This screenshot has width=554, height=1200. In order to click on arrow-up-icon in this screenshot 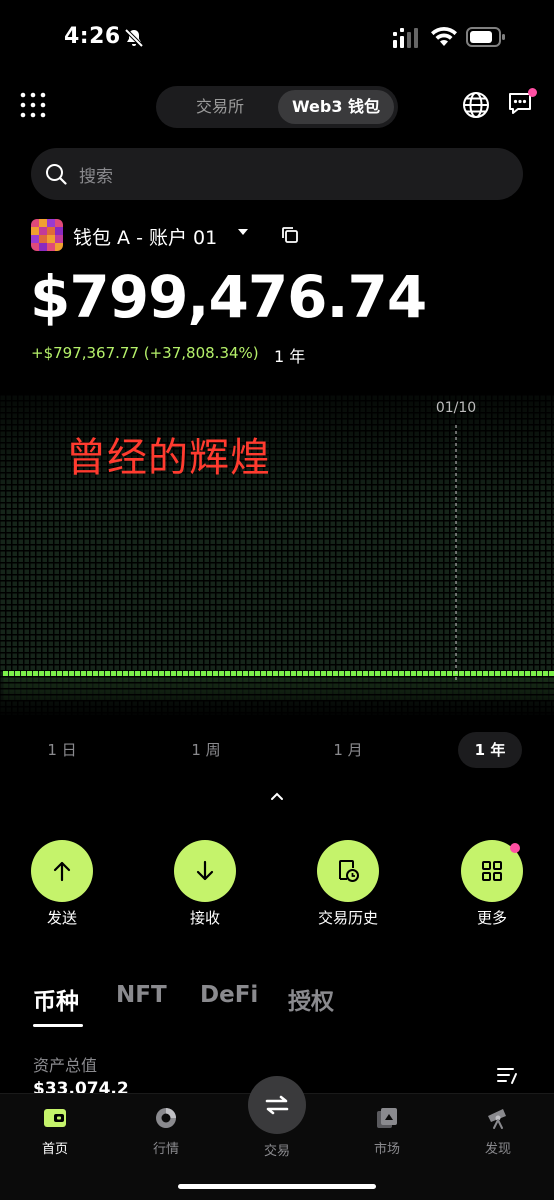, I will do `click(62, 871)`.